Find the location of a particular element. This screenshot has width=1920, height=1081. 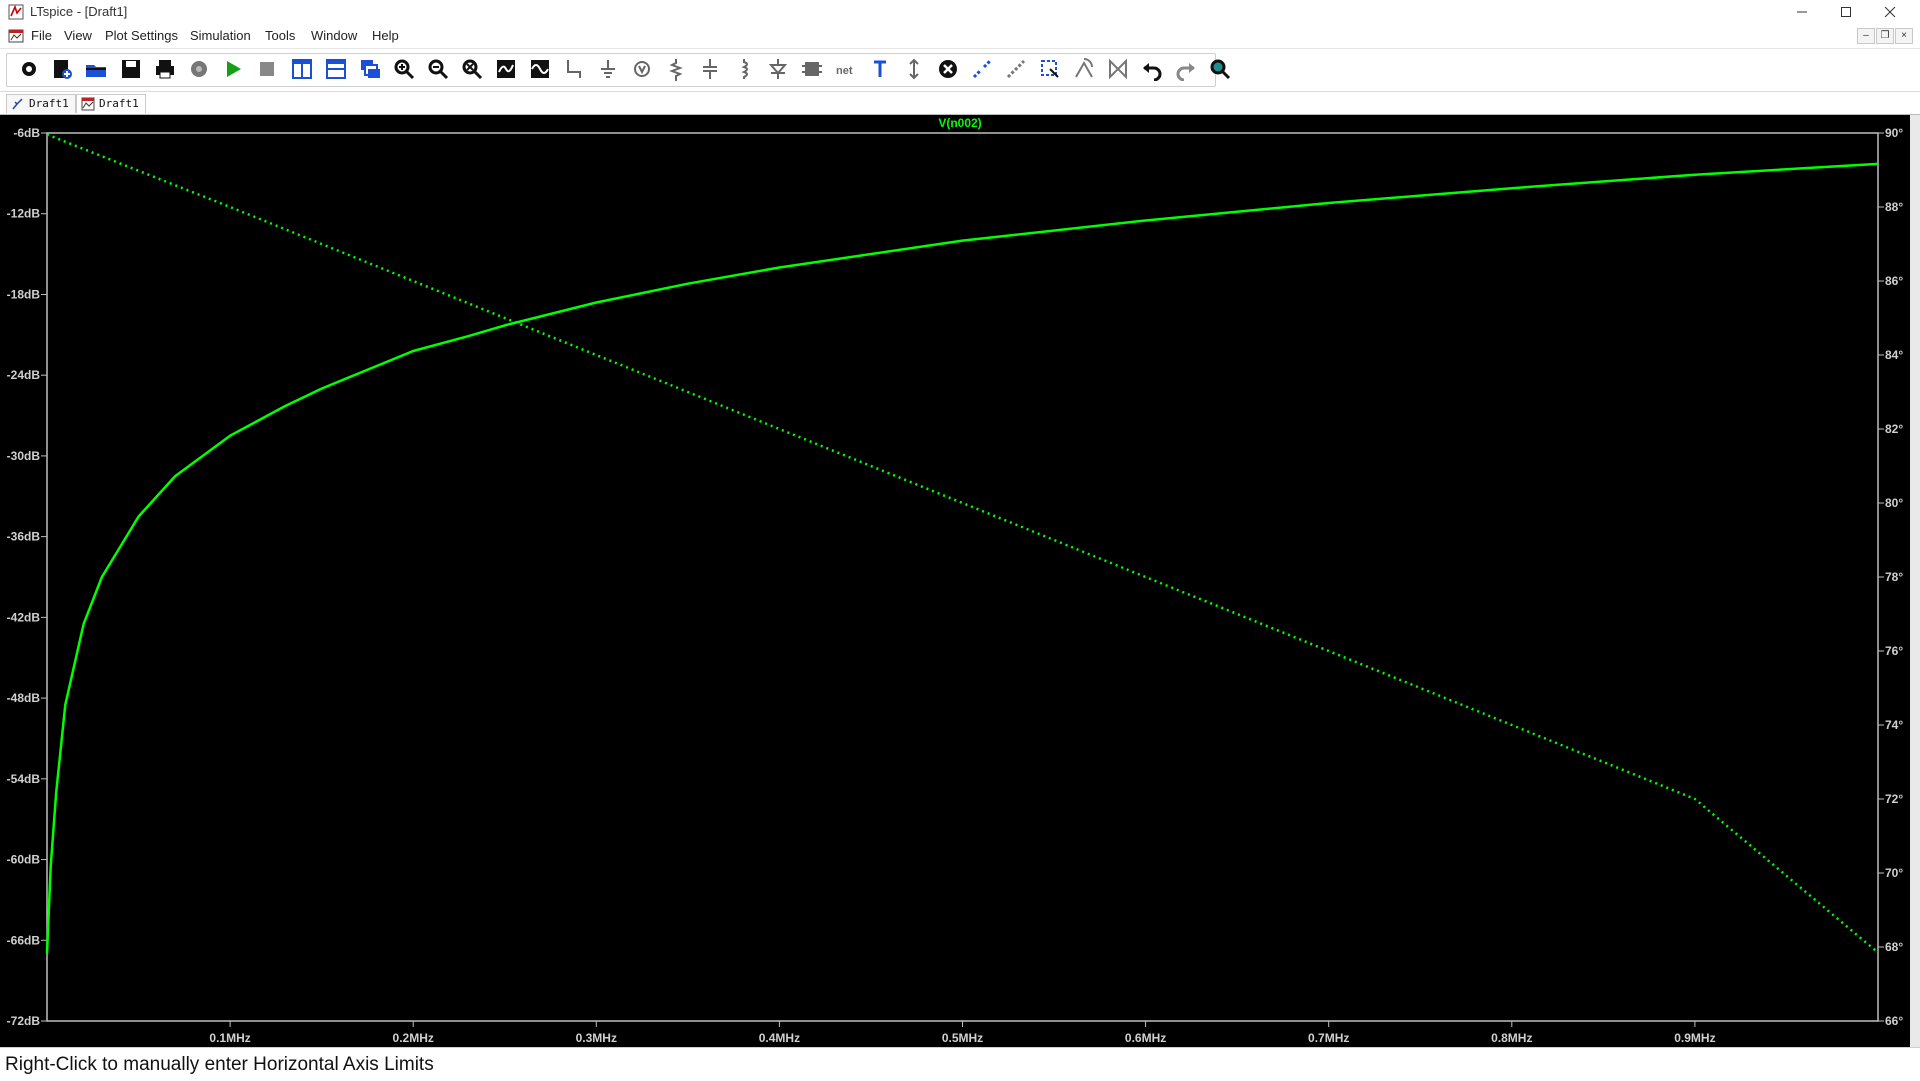

x-axis-label: 0.1MHz is located at coordinates (229, 1038).